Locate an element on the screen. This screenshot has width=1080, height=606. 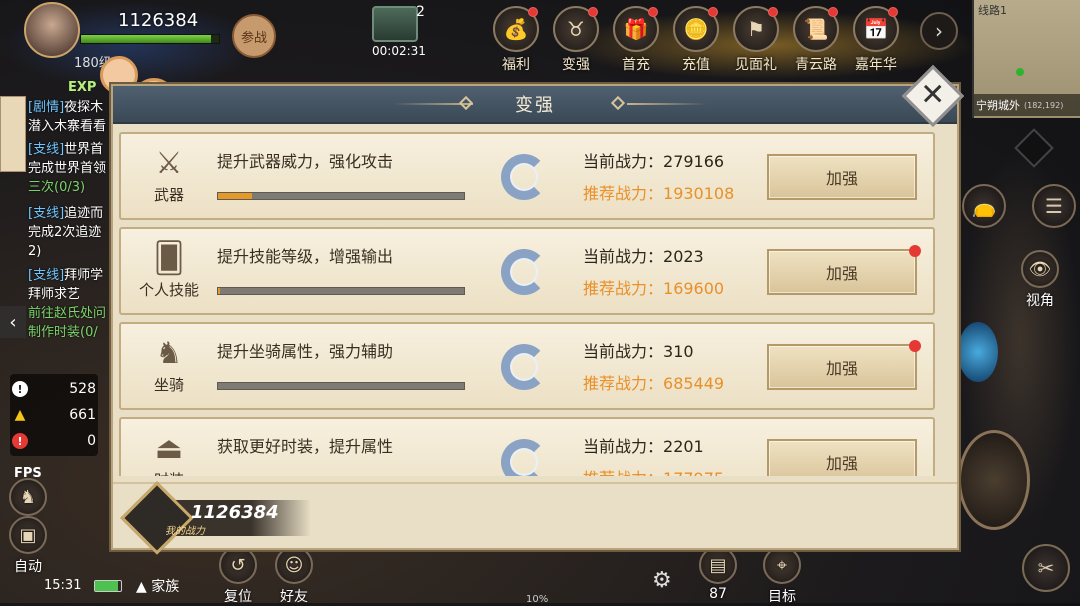
quest-item: [支线]追迹而 完成2次追迹 2) is located at coordinates (65, 232).